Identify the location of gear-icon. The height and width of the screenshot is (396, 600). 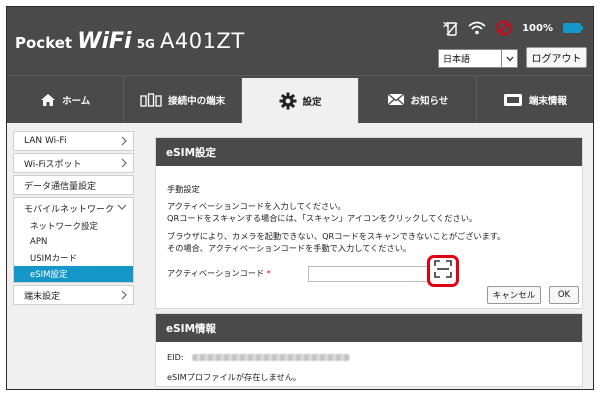
(288, 101).